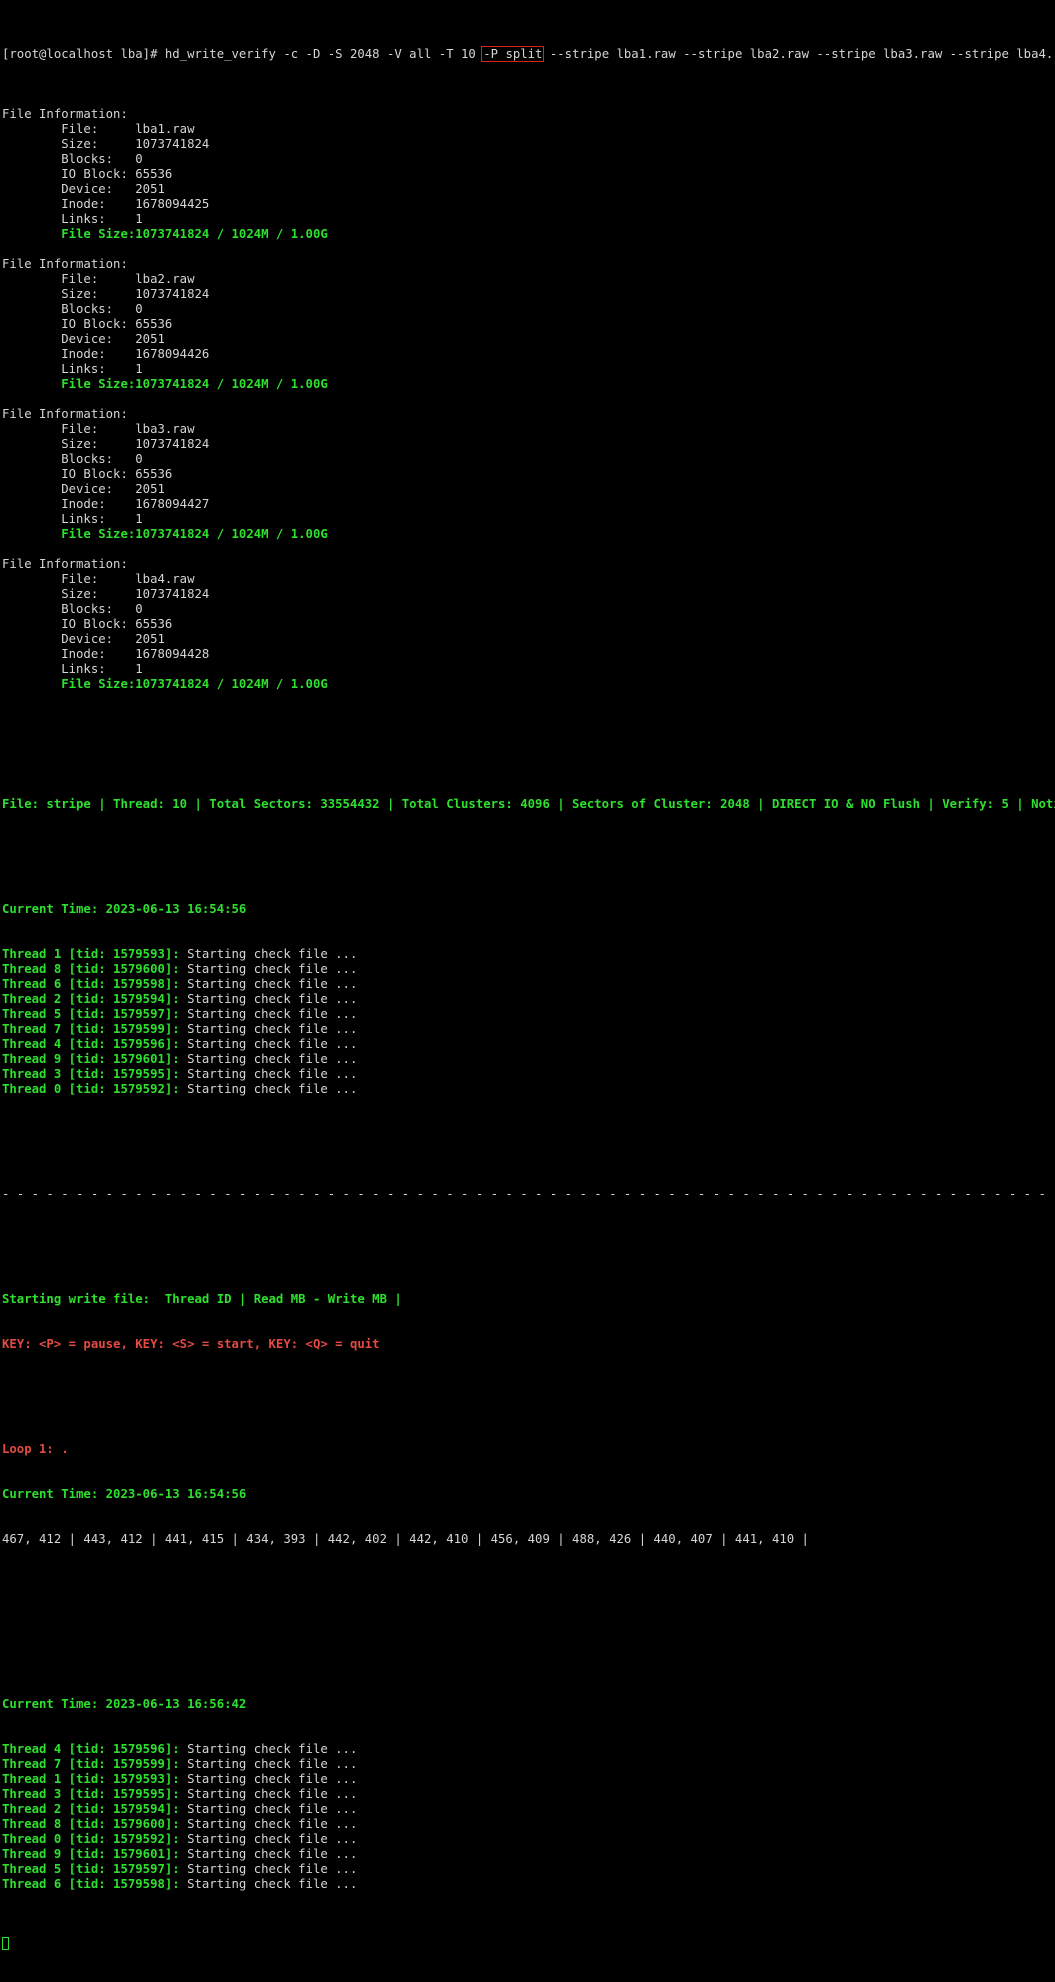  Describe the element at coordinates (83, 54) in the screenshot. I see `shell-prompt: [root@localhost lba]#` at that location.